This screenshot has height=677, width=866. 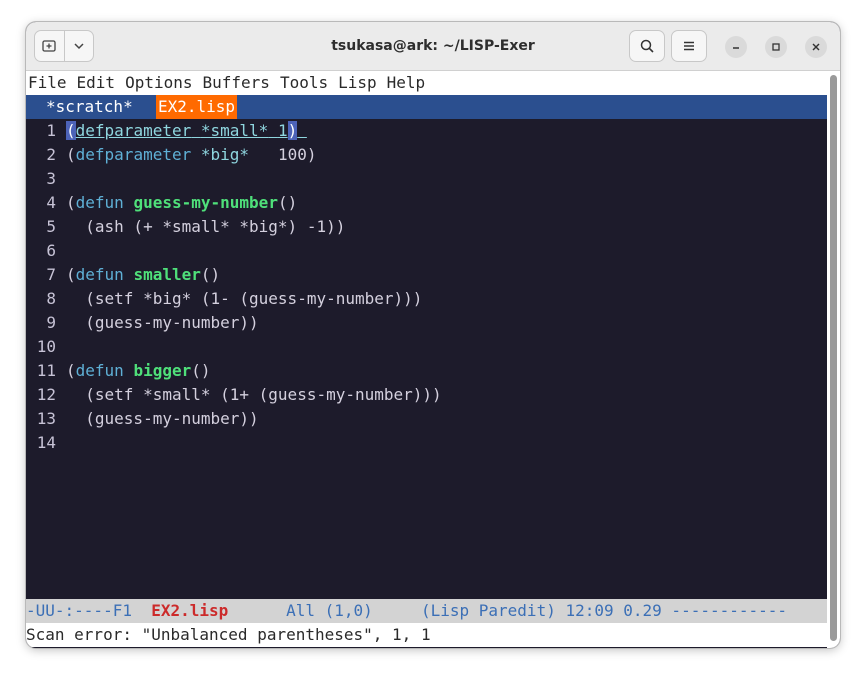 I want to click on code-text: (setf *small* (1+ (guess-my-number))), so click(x=254, y=394).